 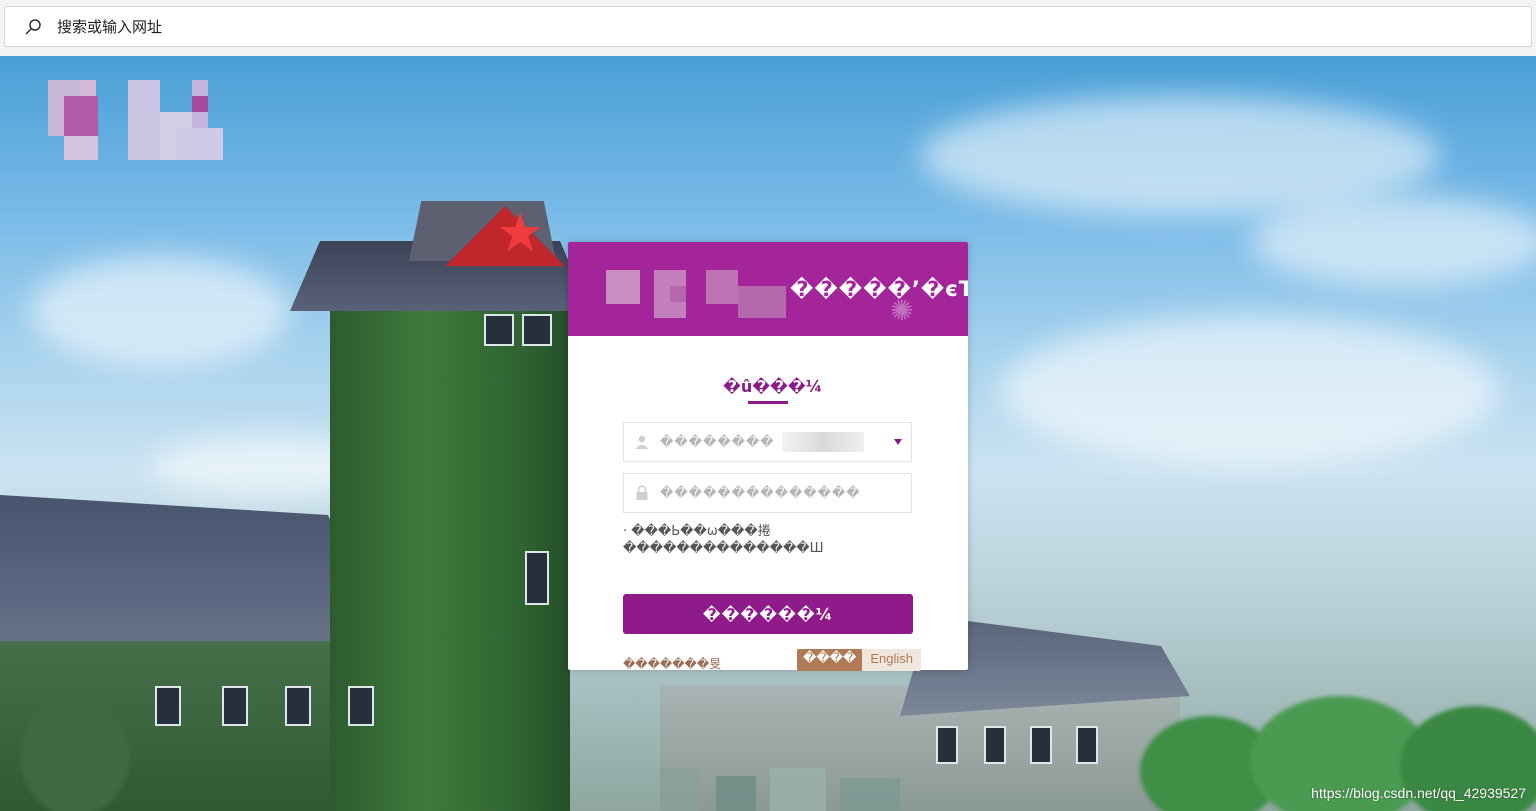 I want to click on password-field: ��������������, so click(x=767, y=493).